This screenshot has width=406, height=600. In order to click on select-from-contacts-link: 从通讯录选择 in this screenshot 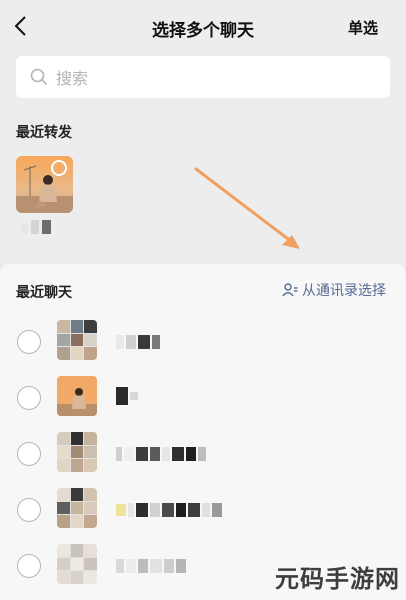, I will do `click(334, 290)`.